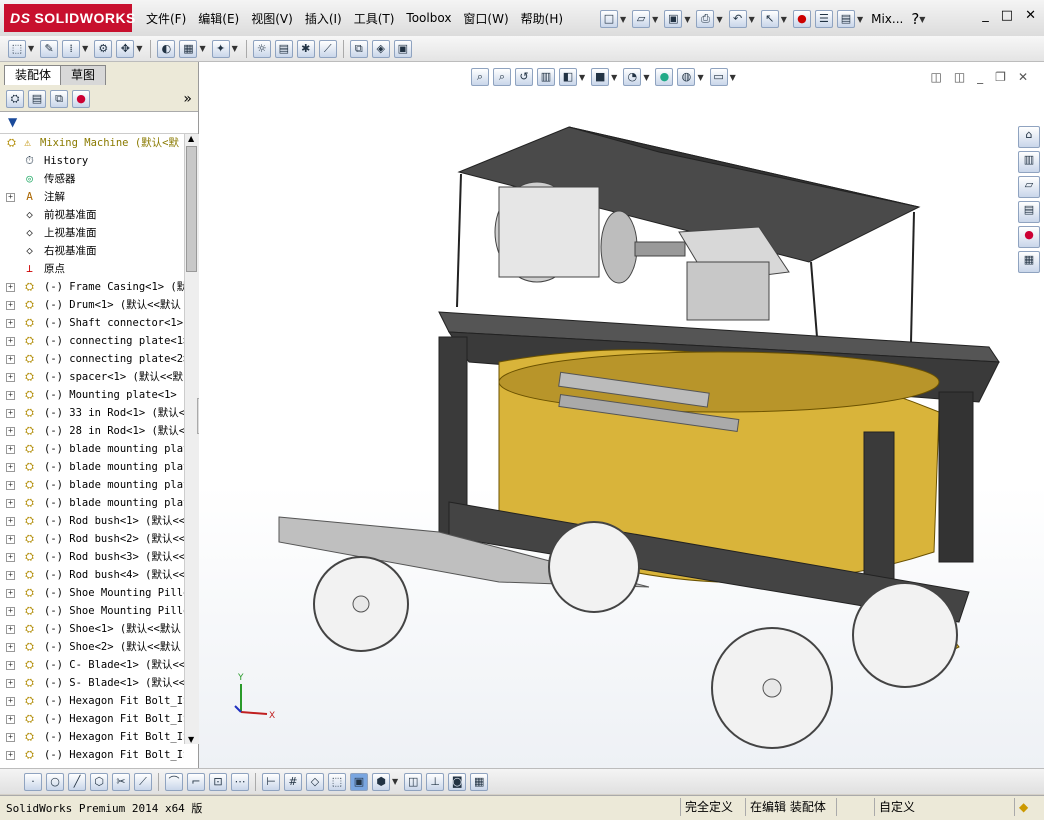 This screenshot has height=820, width=1044. What do you see at coordinates (81, 98) in the screenshot?
I see `display-manager-tab-icon: ●` at bounding box center [81, 98].